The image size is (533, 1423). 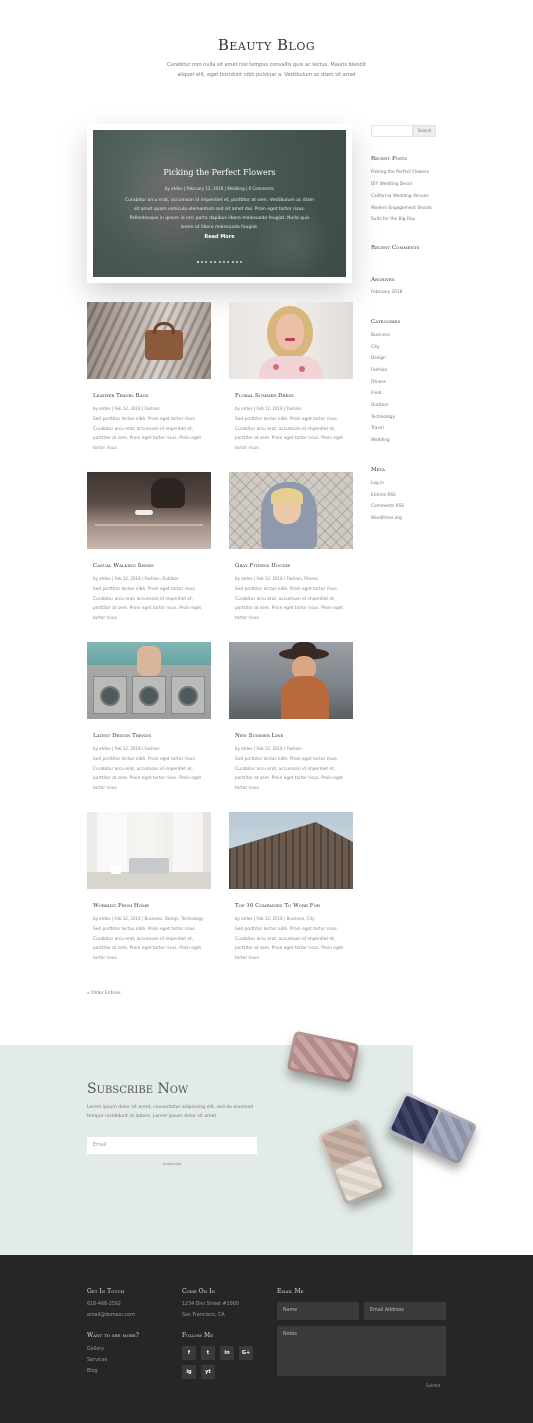 What do you see at coordinates (111, 1315) in the screenshot?
I see `footer-email: email@domain.com` at bounding box center [111, 1315].